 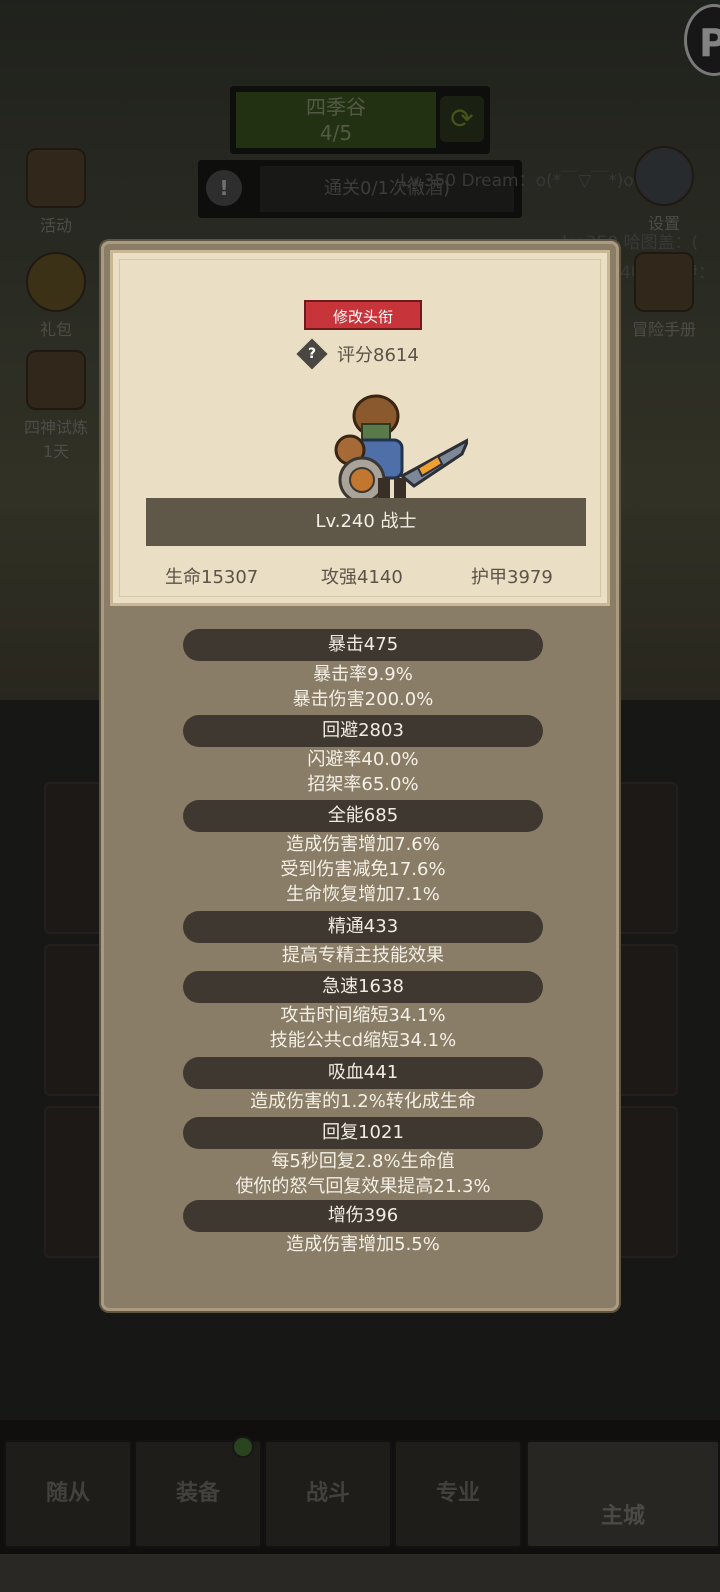 What do you see at coordinates (363, 315) in the screenshot?
I see `edit-title-button: 修改头衔` at bounding box center [363, 315].